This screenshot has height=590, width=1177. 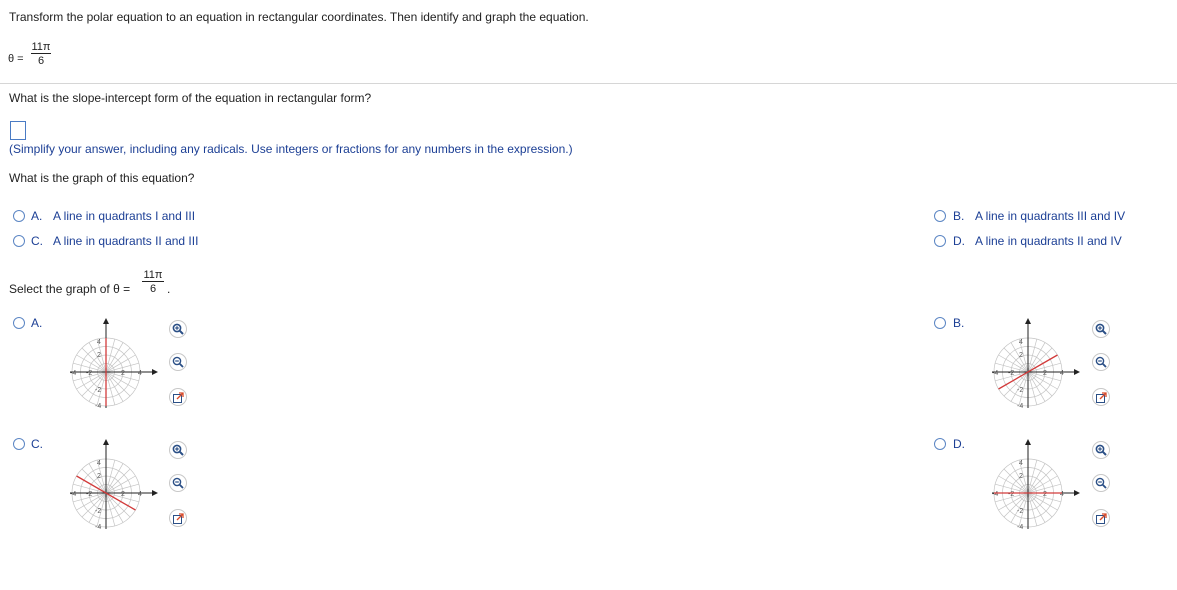 I want to click on graph-b-letter: B., so click(x=959, y=323).